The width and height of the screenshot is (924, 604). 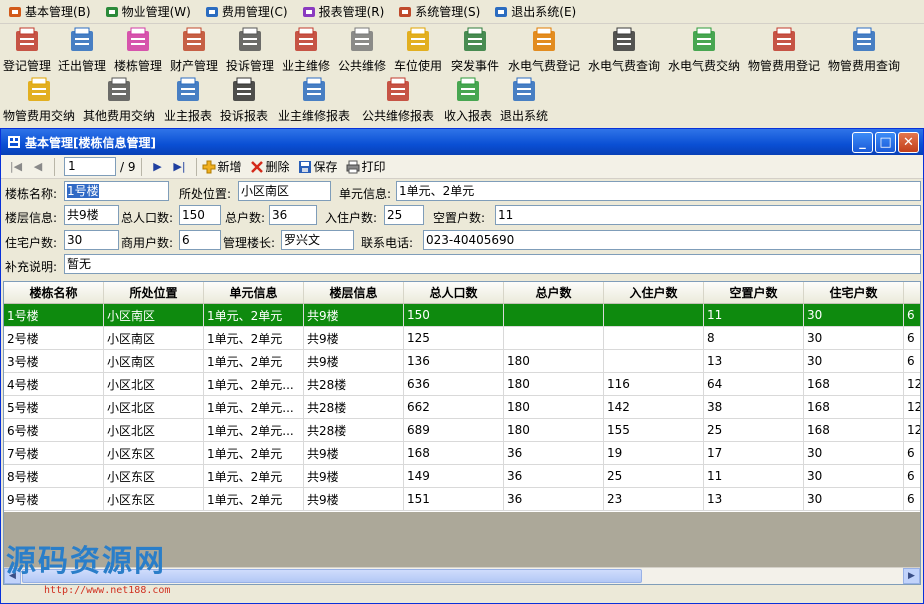 I want to click on table-row: 4号楼 小区北区 1单元、2单元... 共28楼 636 180 116 64 168 12, so click(x=462, y=384).